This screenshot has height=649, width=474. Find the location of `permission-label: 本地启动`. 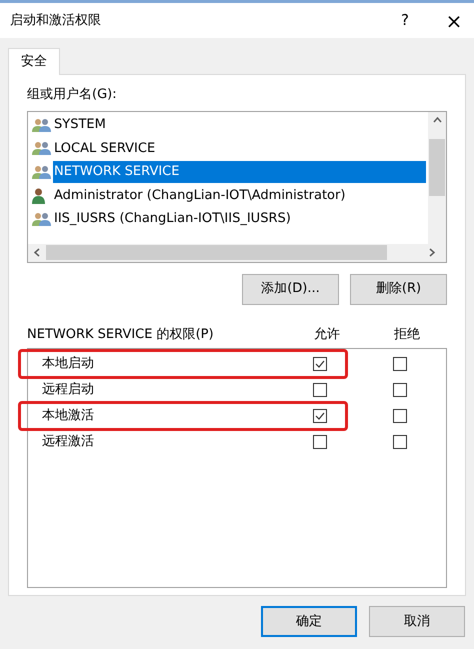

permission-label: 本地启动 is located at coordinates (68, 364).